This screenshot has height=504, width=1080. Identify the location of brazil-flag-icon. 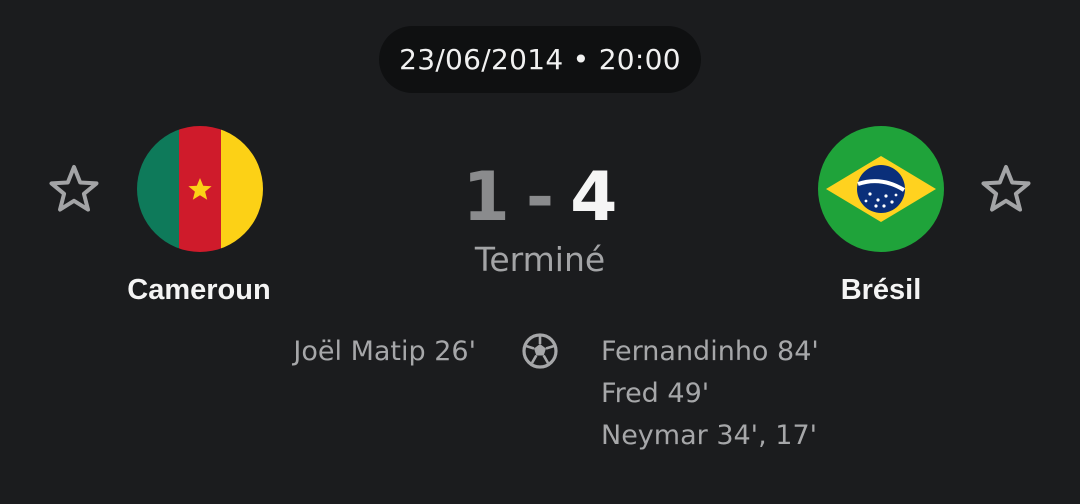
(881, 189).